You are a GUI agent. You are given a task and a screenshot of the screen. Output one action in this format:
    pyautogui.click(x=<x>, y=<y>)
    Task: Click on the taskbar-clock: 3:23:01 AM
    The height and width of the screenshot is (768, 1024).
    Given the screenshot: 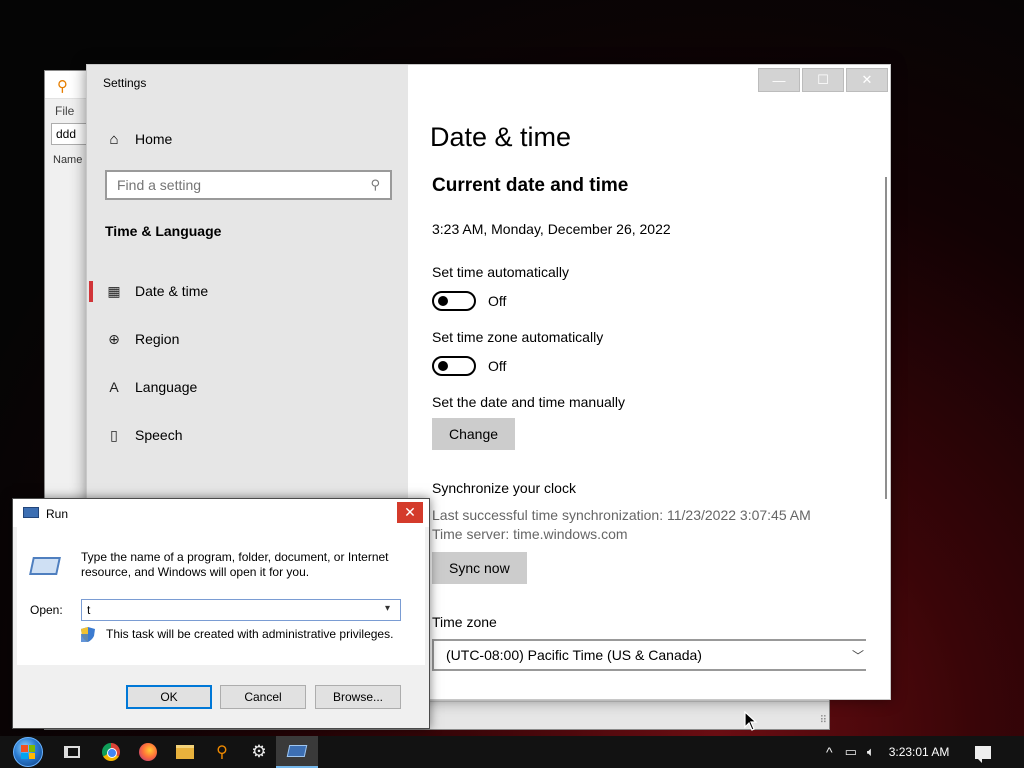 What is the action you would take?
    pyautogui.click(x=919, y=752)
    